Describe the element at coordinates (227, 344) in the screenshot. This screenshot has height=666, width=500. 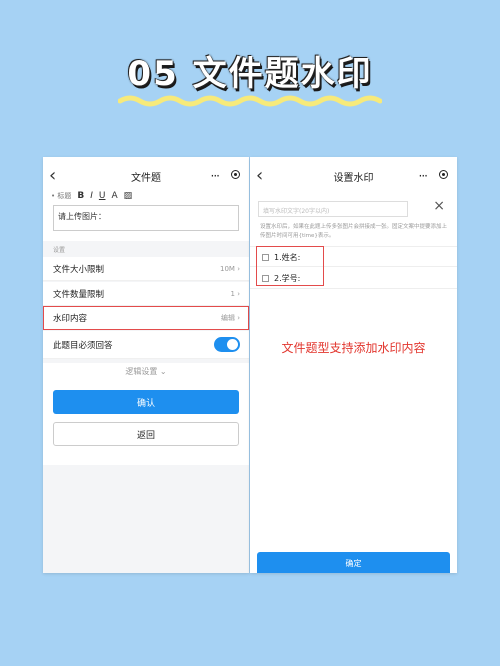
I see `required-toggle` at that location.